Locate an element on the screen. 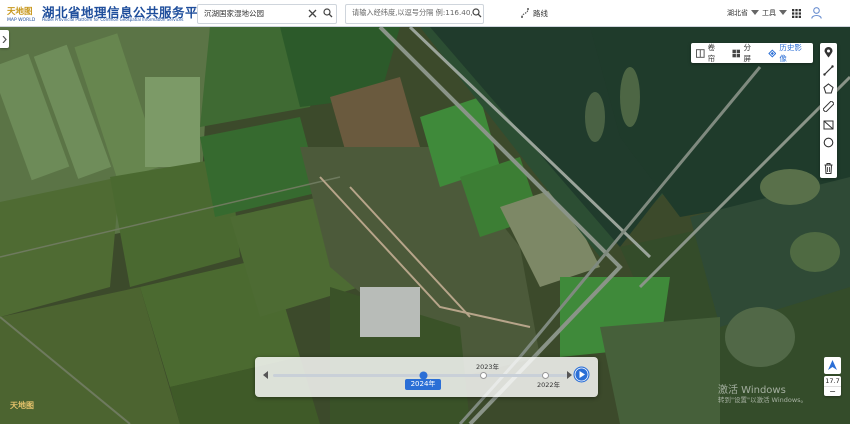 The width and height of the screenshot is (850, 424). trash-icon is located at coordinates (828, 168).